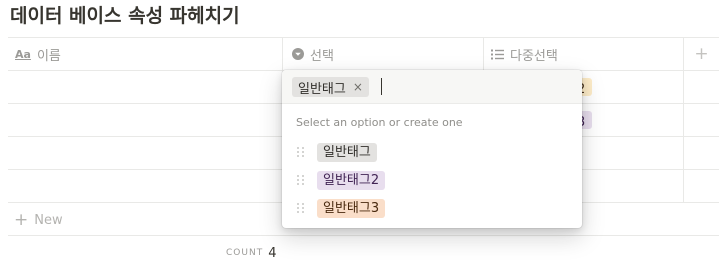  What do you see at coordinates (363, 37) in the screenshot?
I see `table-top-border` at bounding box center [363, 37].